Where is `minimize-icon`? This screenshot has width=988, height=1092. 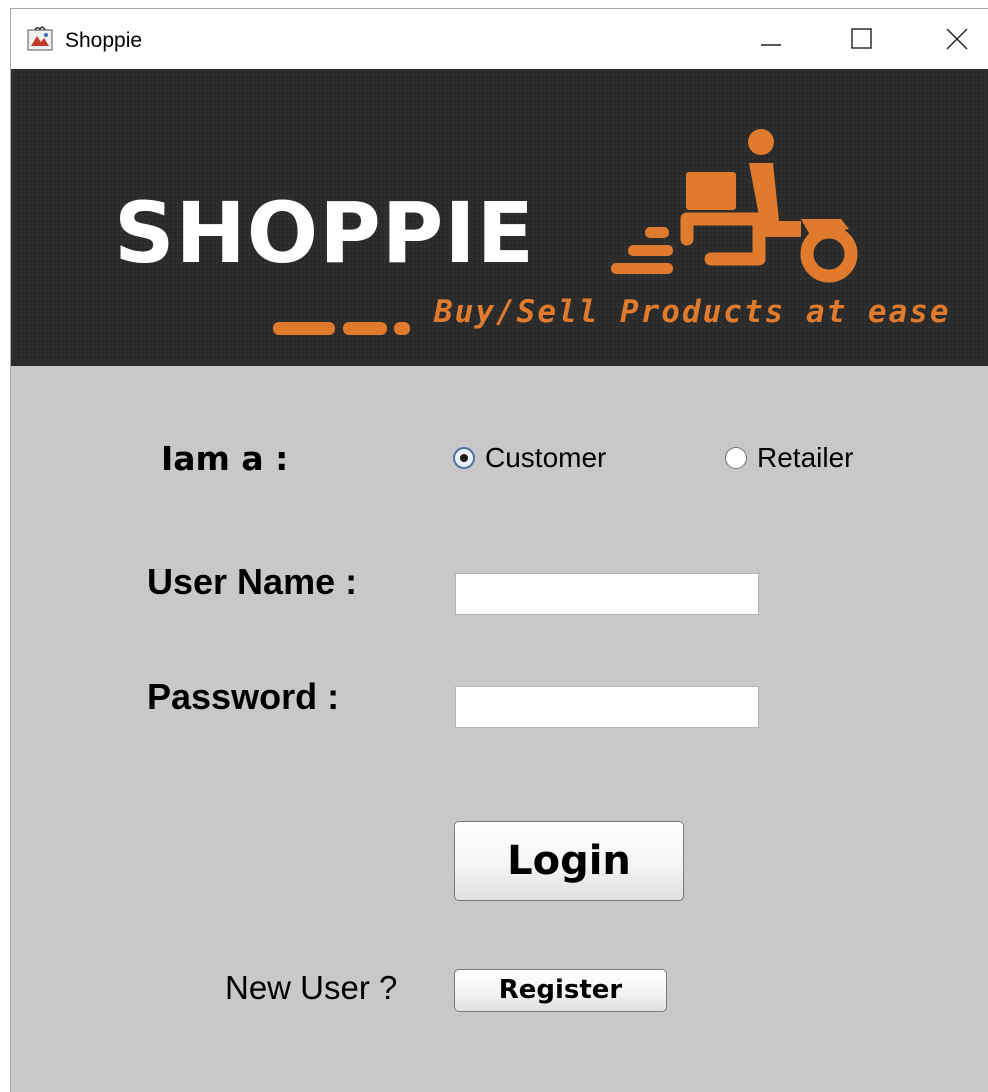
minimize-icon is located at coordinates (771, 45).